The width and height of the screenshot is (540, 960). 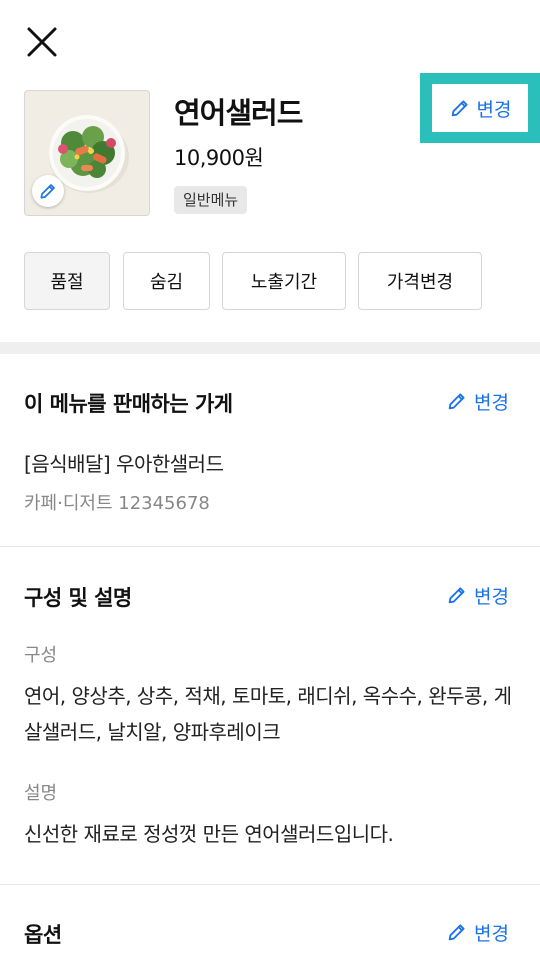 I want to click on hide-button: 숨김, so click(x=166, y=281).